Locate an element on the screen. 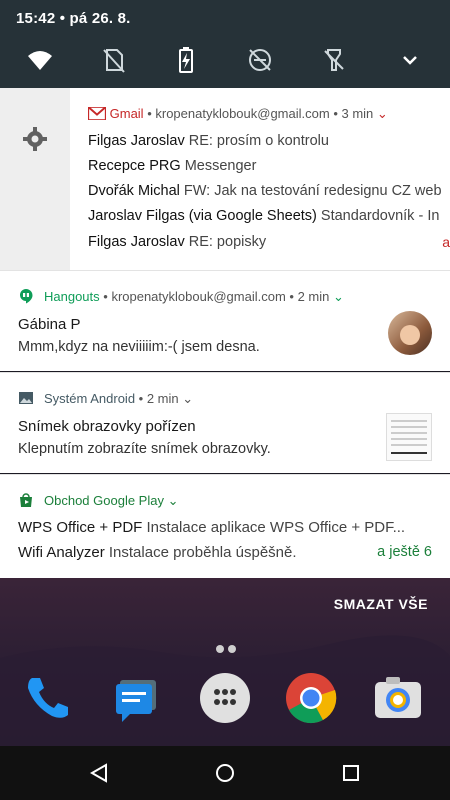 The width and height of the screenshot is (450, 800). notification-settings-area is located at coordinates (35, 179).